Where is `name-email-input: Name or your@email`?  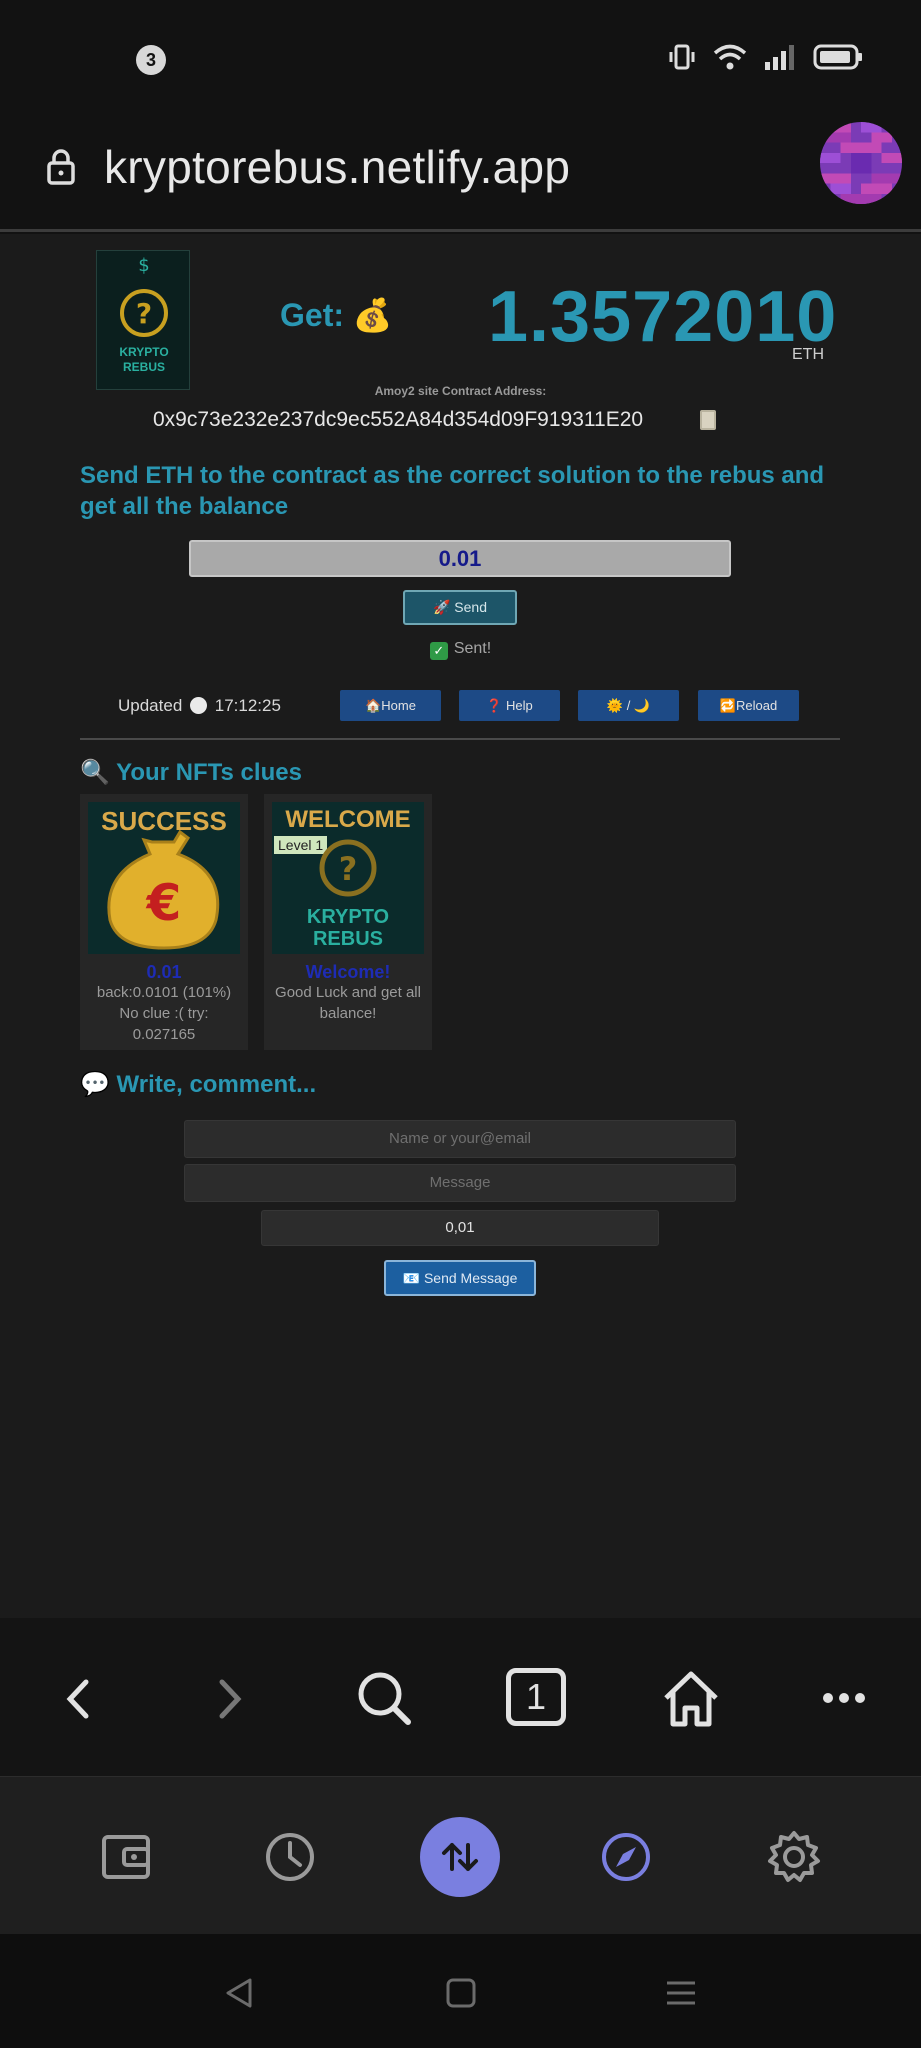
name-email-input: Name or your@email is located at coordinates (460, 1139).